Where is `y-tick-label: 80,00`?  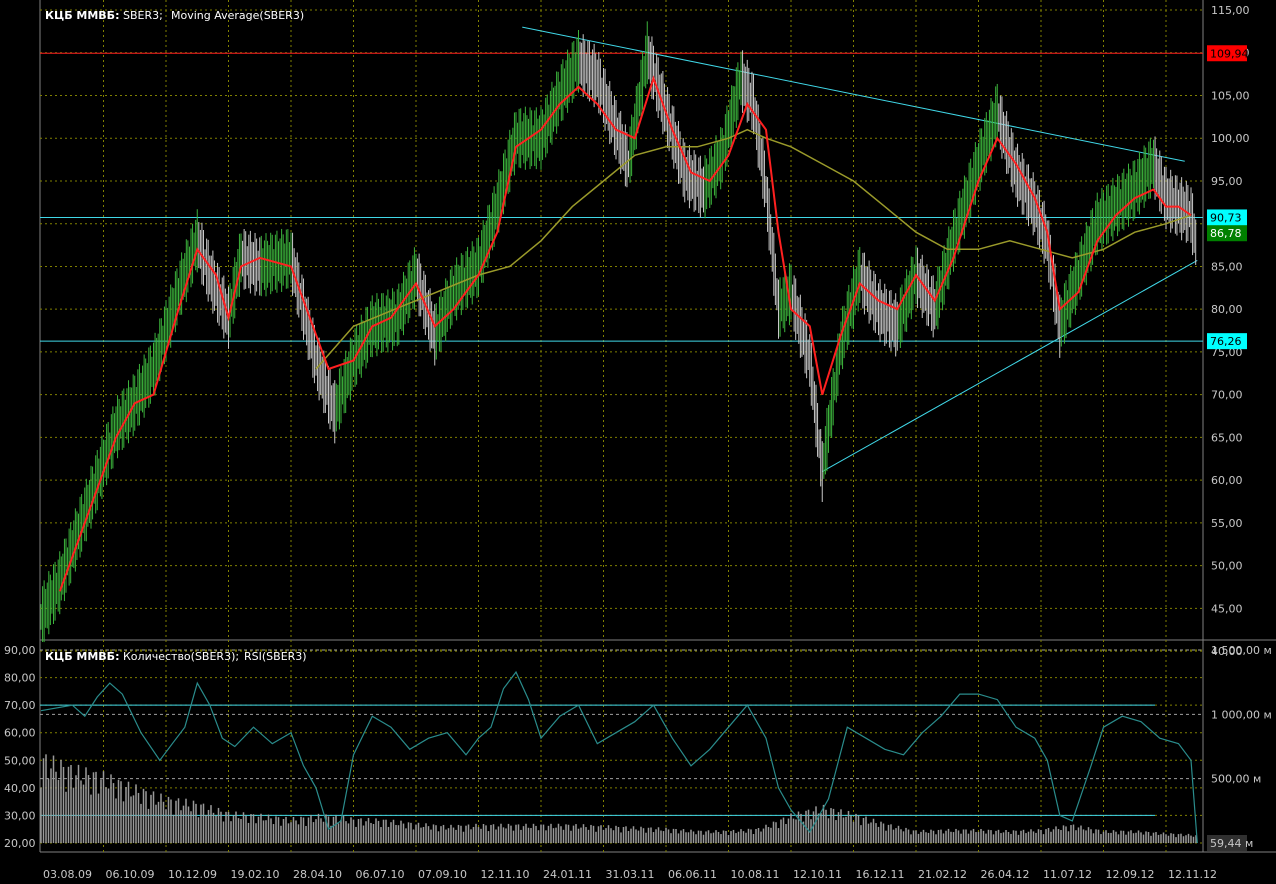
y-tick-label: 80,00 is located at coordinates (1227, 309).